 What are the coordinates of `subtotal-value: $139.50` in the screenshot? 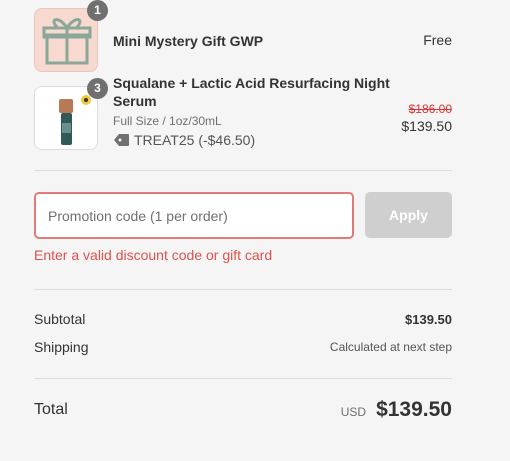 It's located at (428, 319).